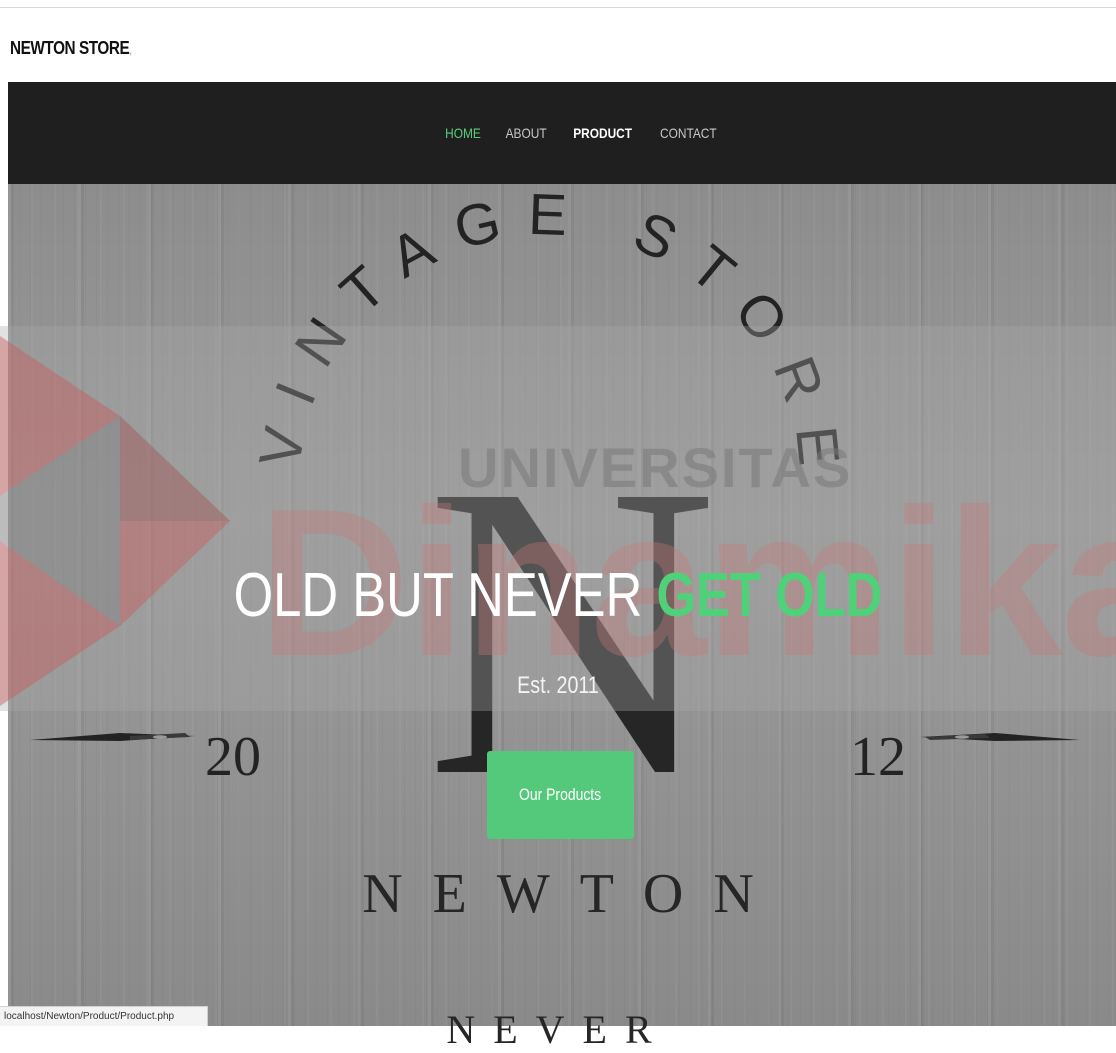 The image size is (1116, 1053). Describe the element at coordinates (233, 757) in the screenshot. I see `logo-year-left: 20` at that location.